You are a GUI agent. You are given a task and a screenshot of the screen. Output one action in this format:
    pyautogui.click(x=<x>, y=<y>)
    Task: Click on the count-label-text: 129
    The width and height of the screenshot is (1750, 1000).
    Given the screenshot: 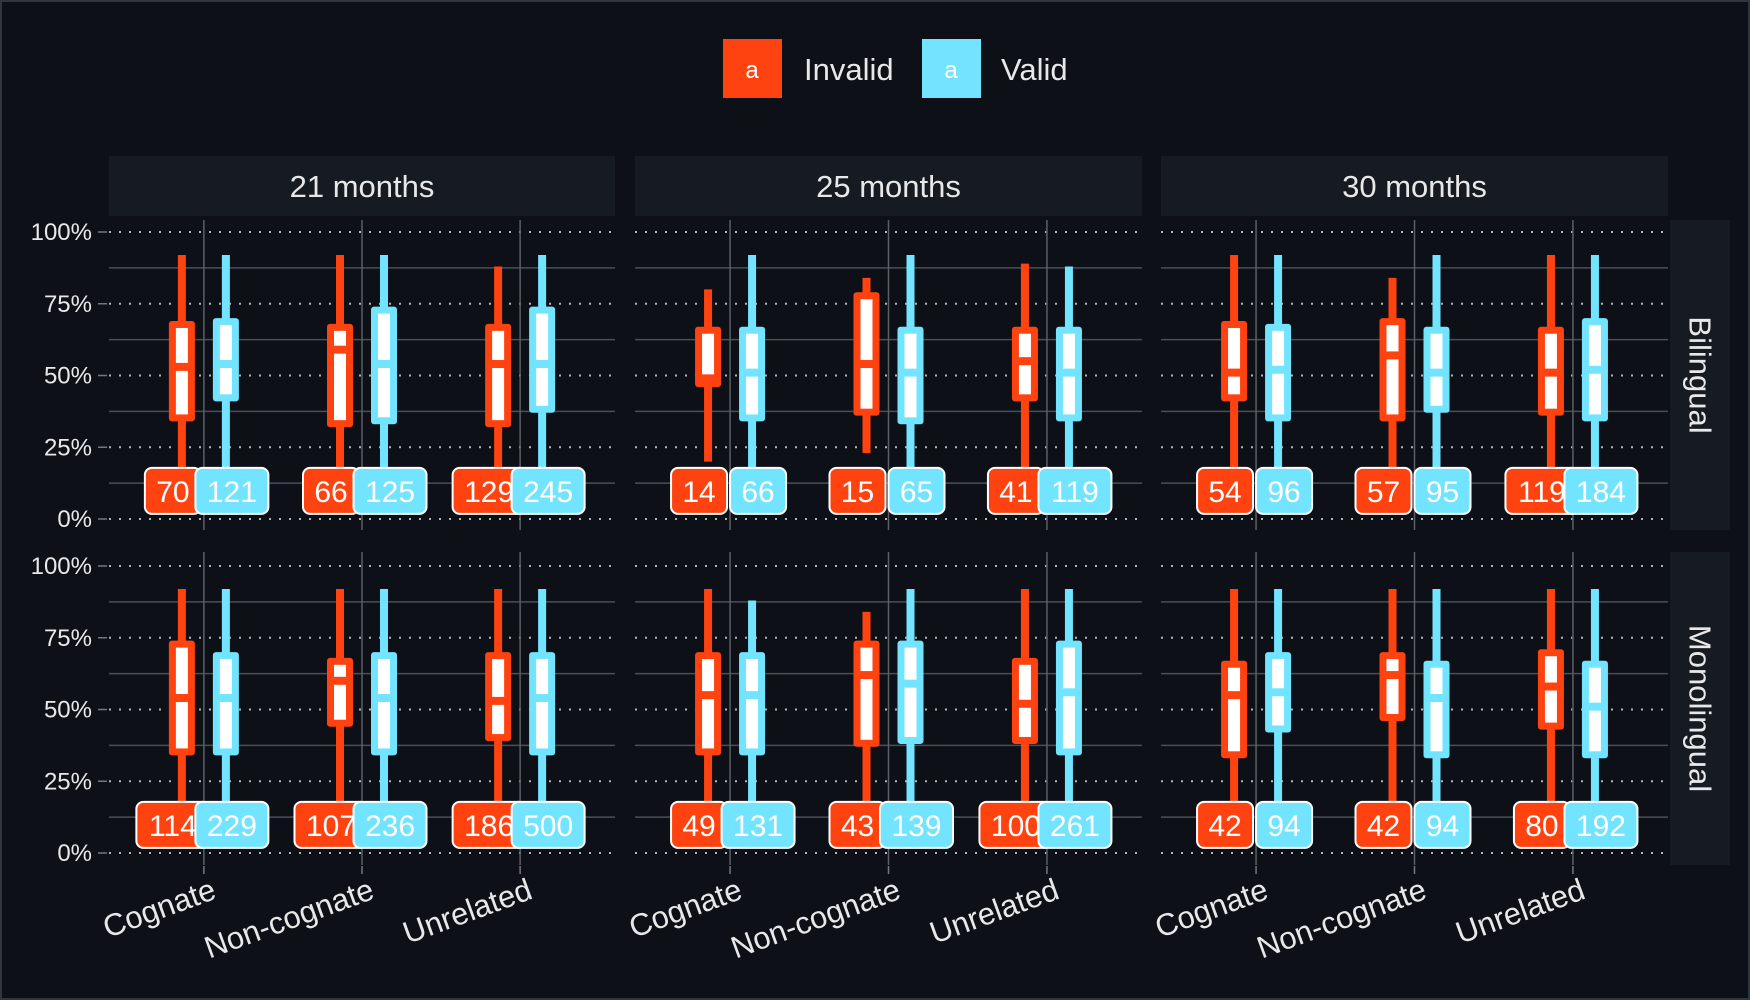 What is the action you would take?
    pyautogui.click(x=489, y=492)
    